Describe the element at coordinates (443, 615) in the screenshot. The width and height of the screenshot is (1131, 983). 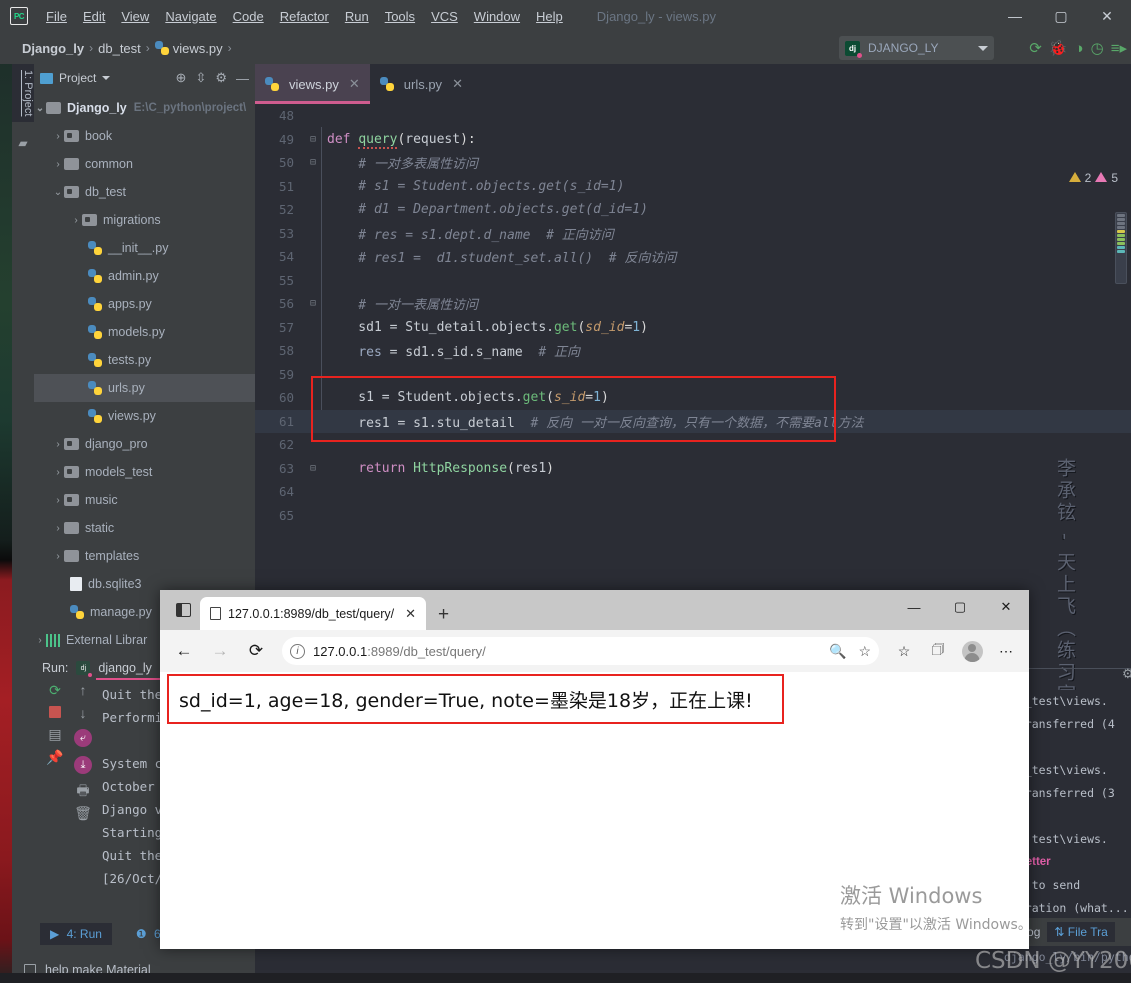
I see `new-tab-button: +` at that location.